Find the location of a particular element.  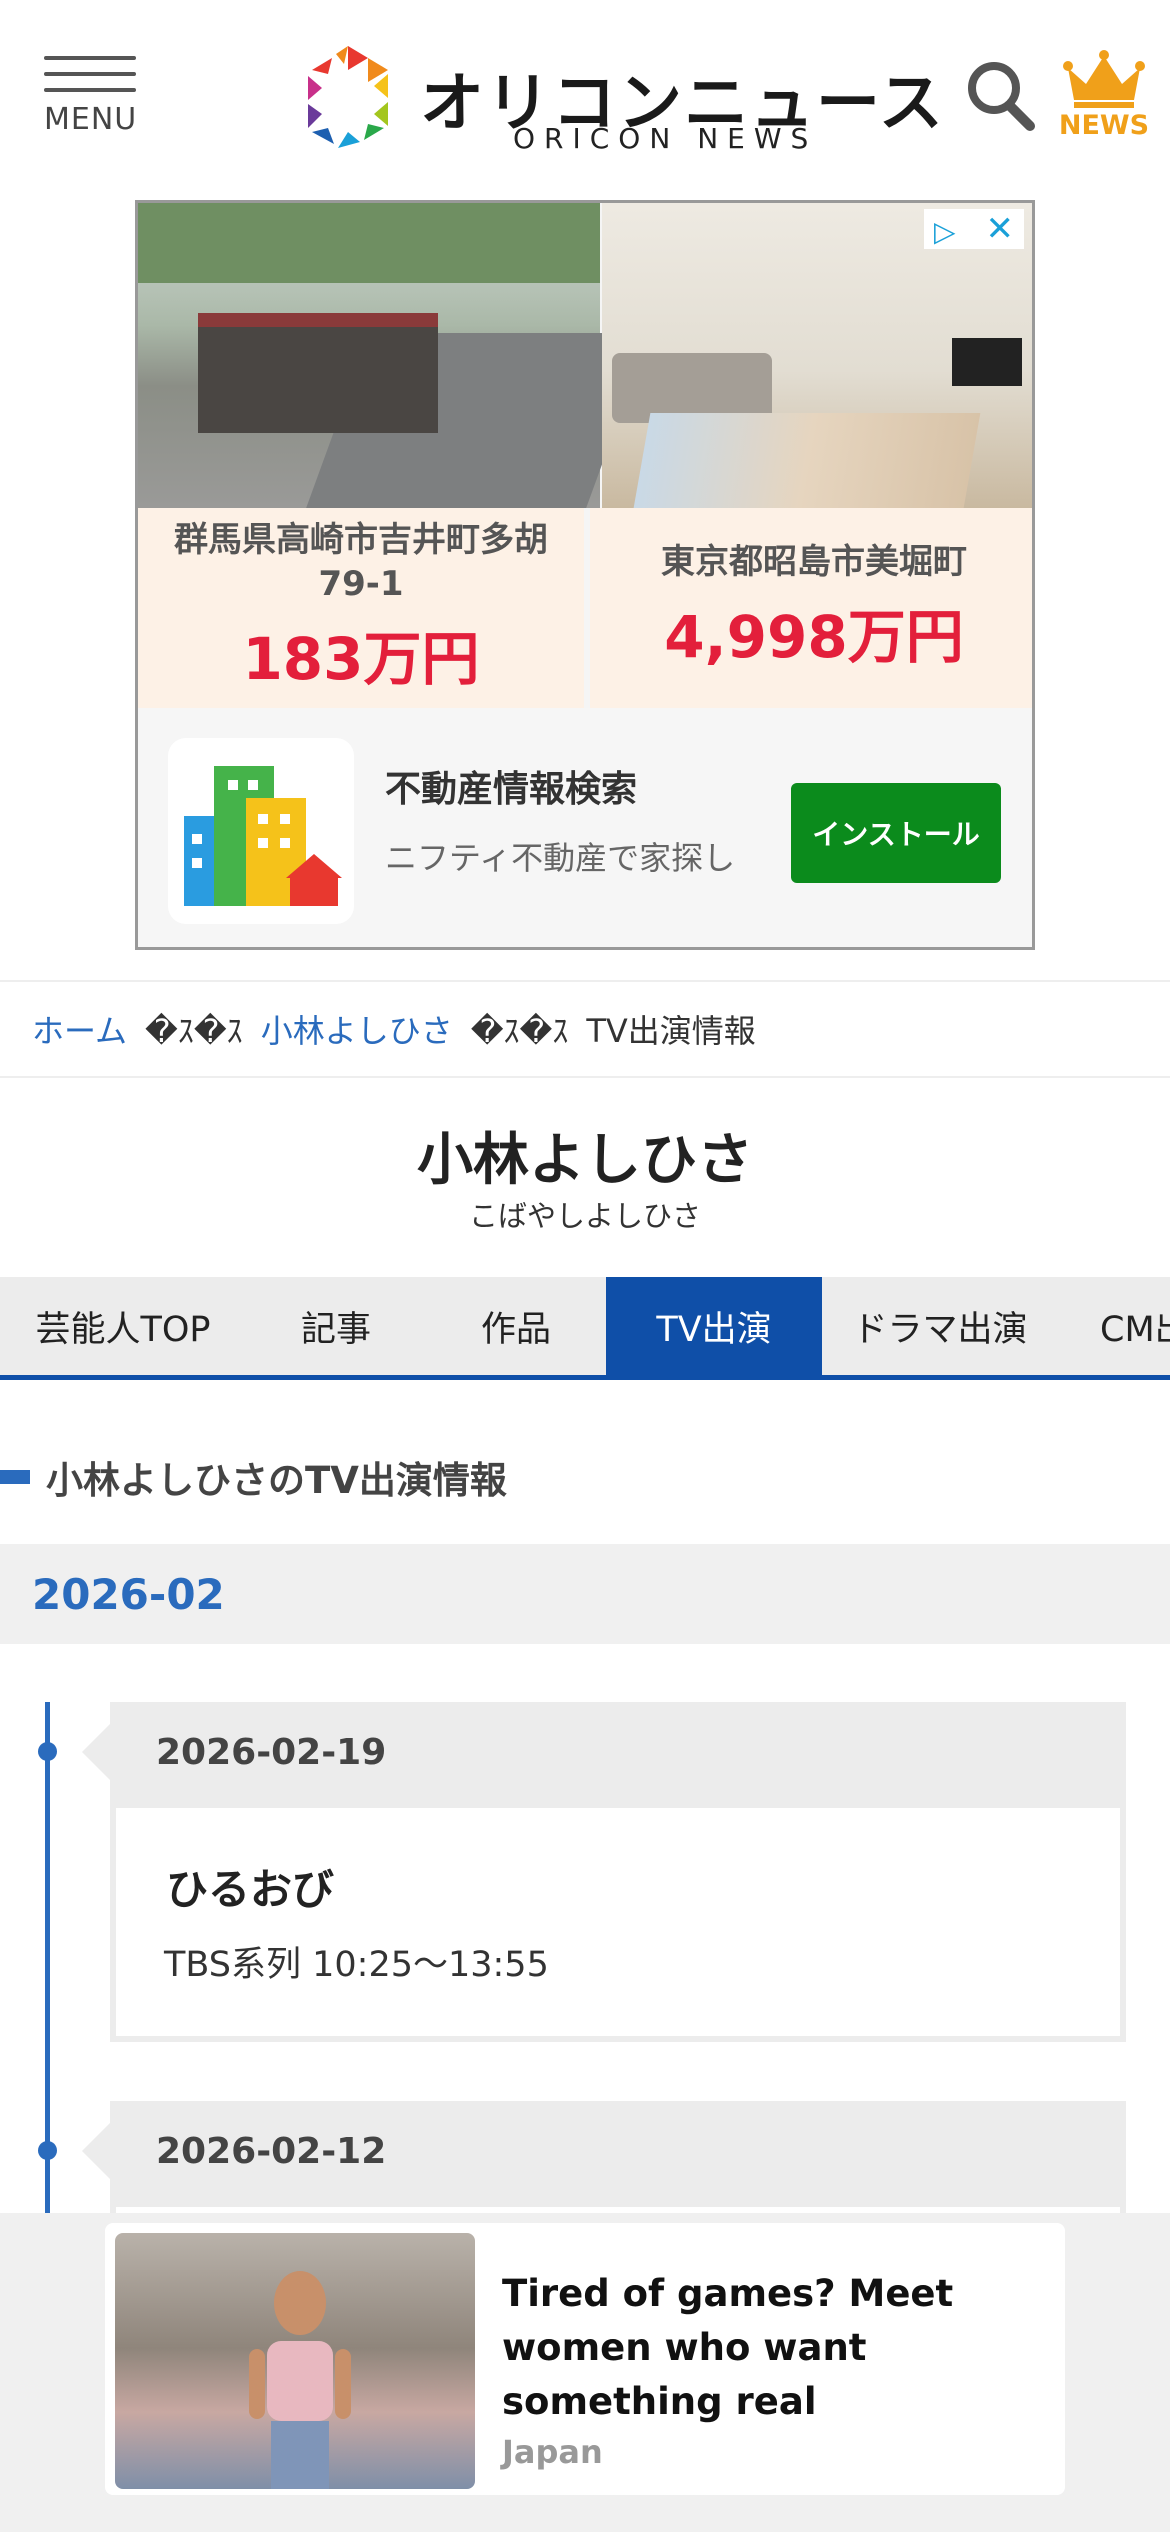

logo-text-en: ORICON NEWS is located at coordinates (665, 138).